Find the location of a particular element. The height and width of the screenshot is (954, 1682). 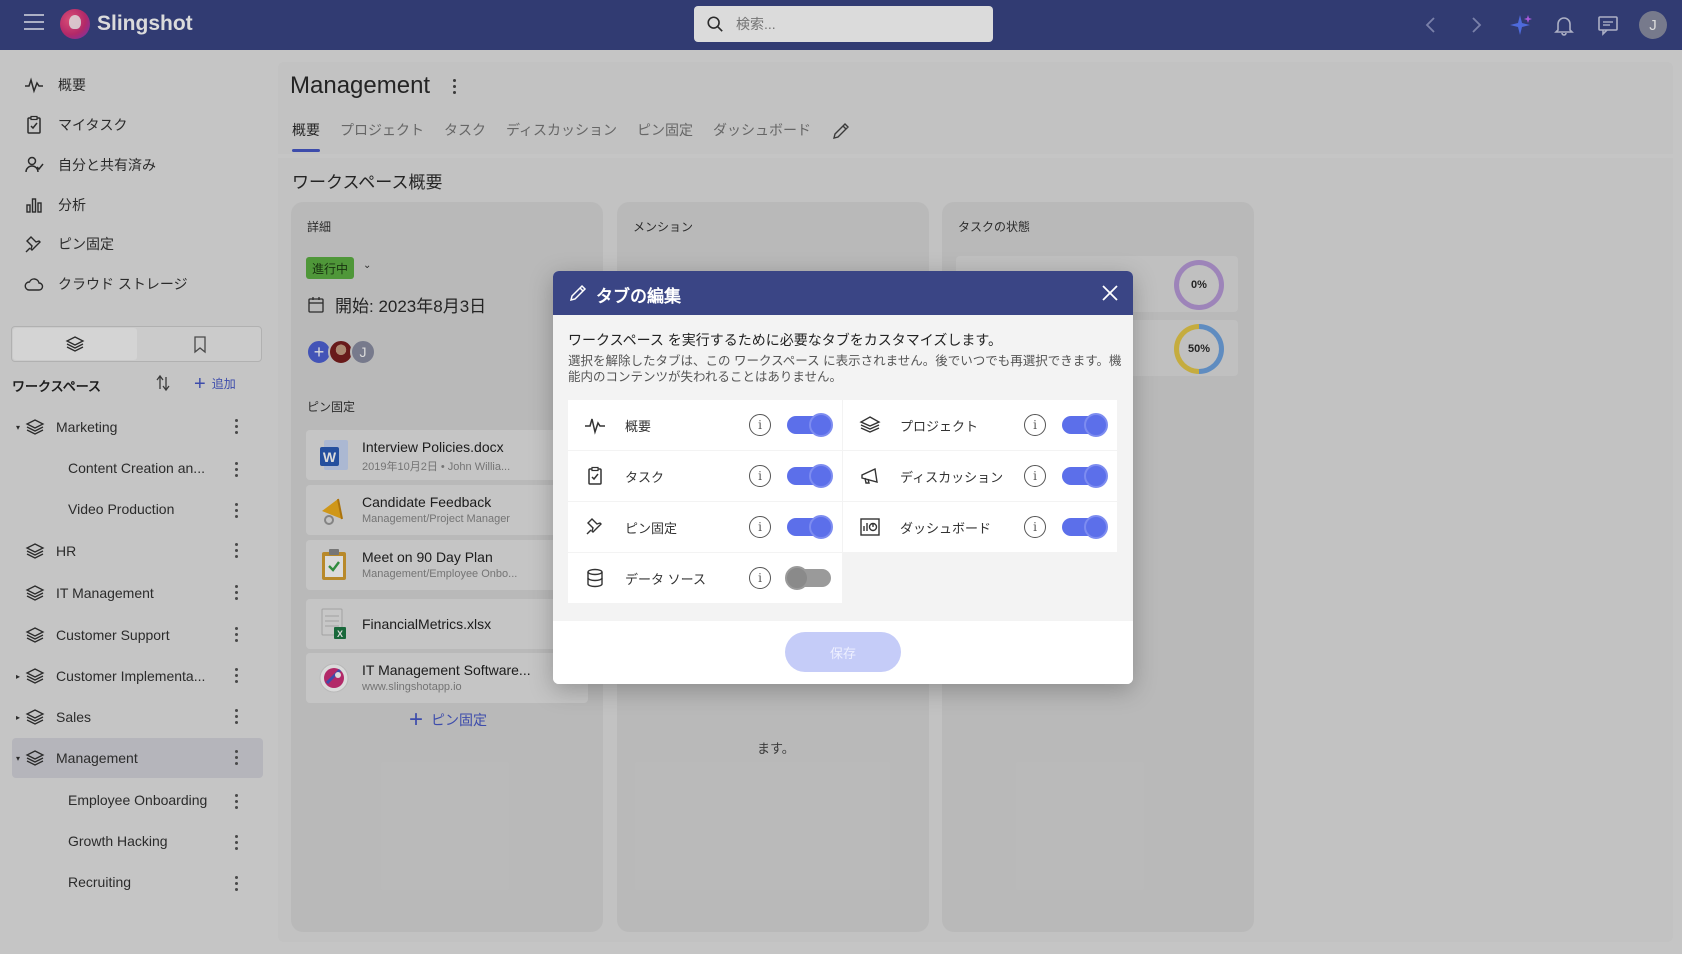

dialog-header: タブの編集 is located at coordinates (843, 293).